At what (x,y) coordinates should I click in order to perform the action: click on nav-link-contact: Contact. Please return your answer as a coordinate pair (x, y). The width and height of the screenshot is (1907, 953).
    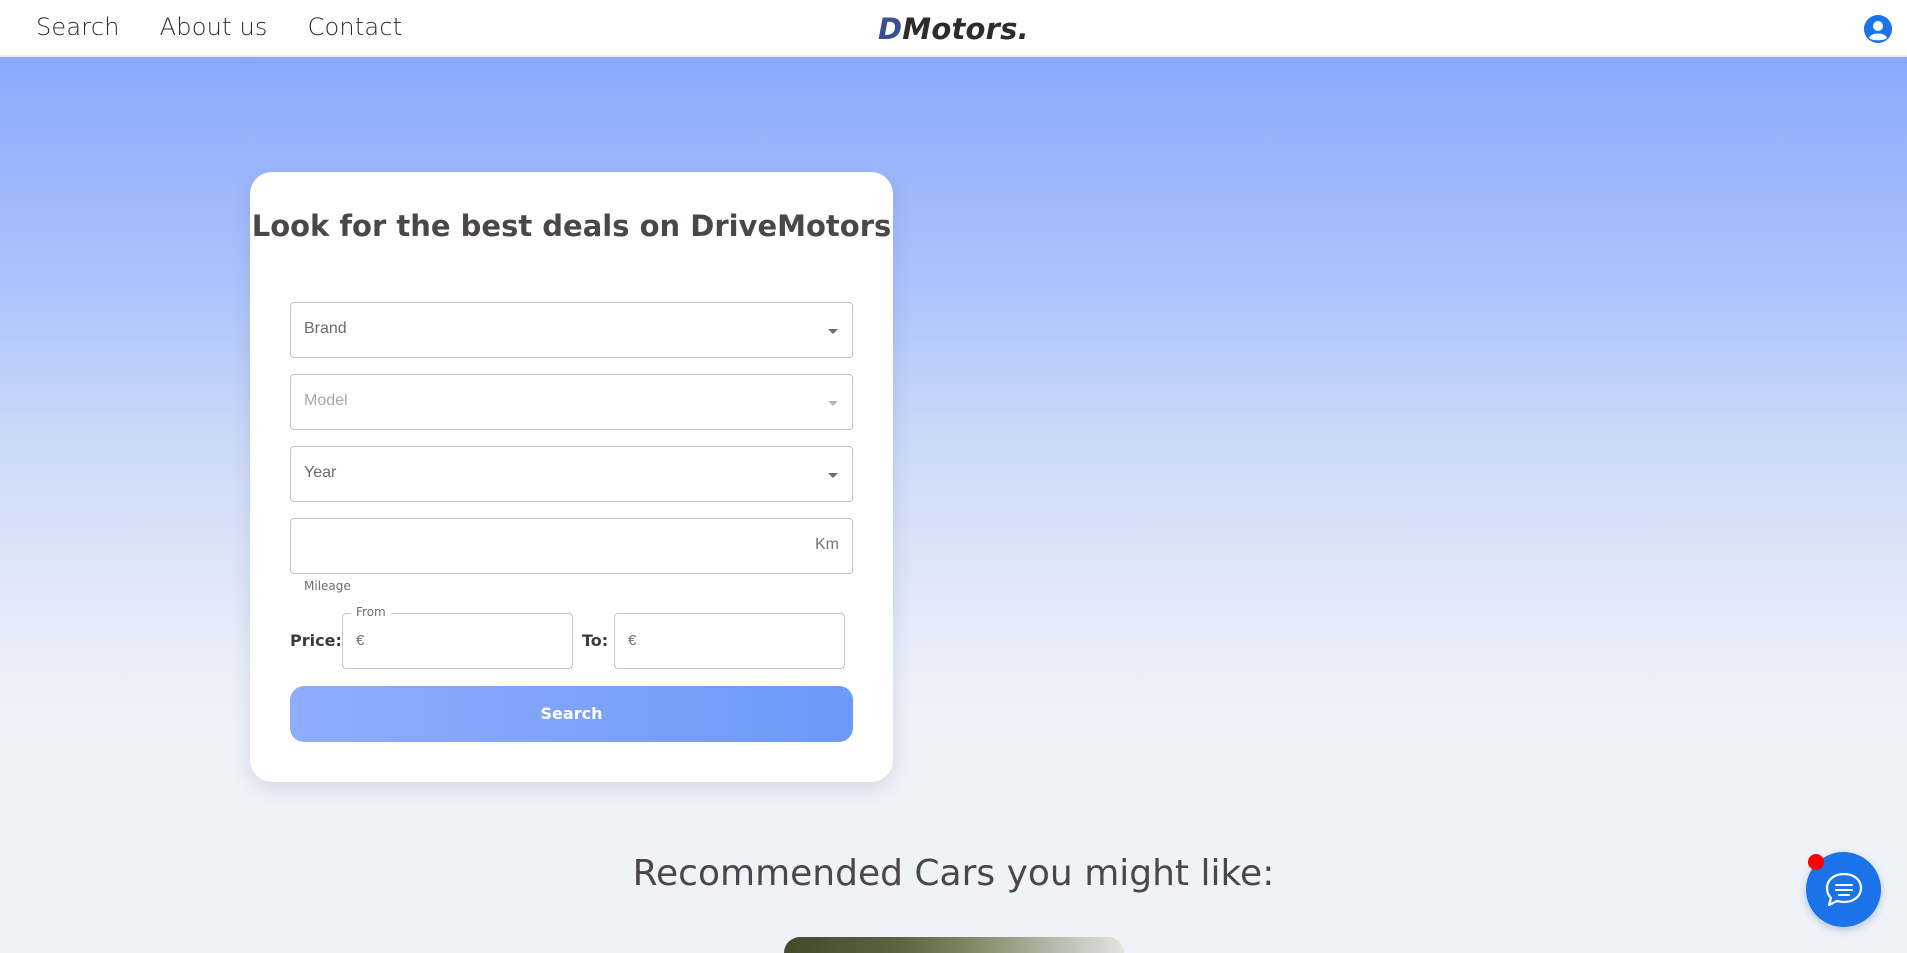
    Looking at the image, I should click on (355, 27).